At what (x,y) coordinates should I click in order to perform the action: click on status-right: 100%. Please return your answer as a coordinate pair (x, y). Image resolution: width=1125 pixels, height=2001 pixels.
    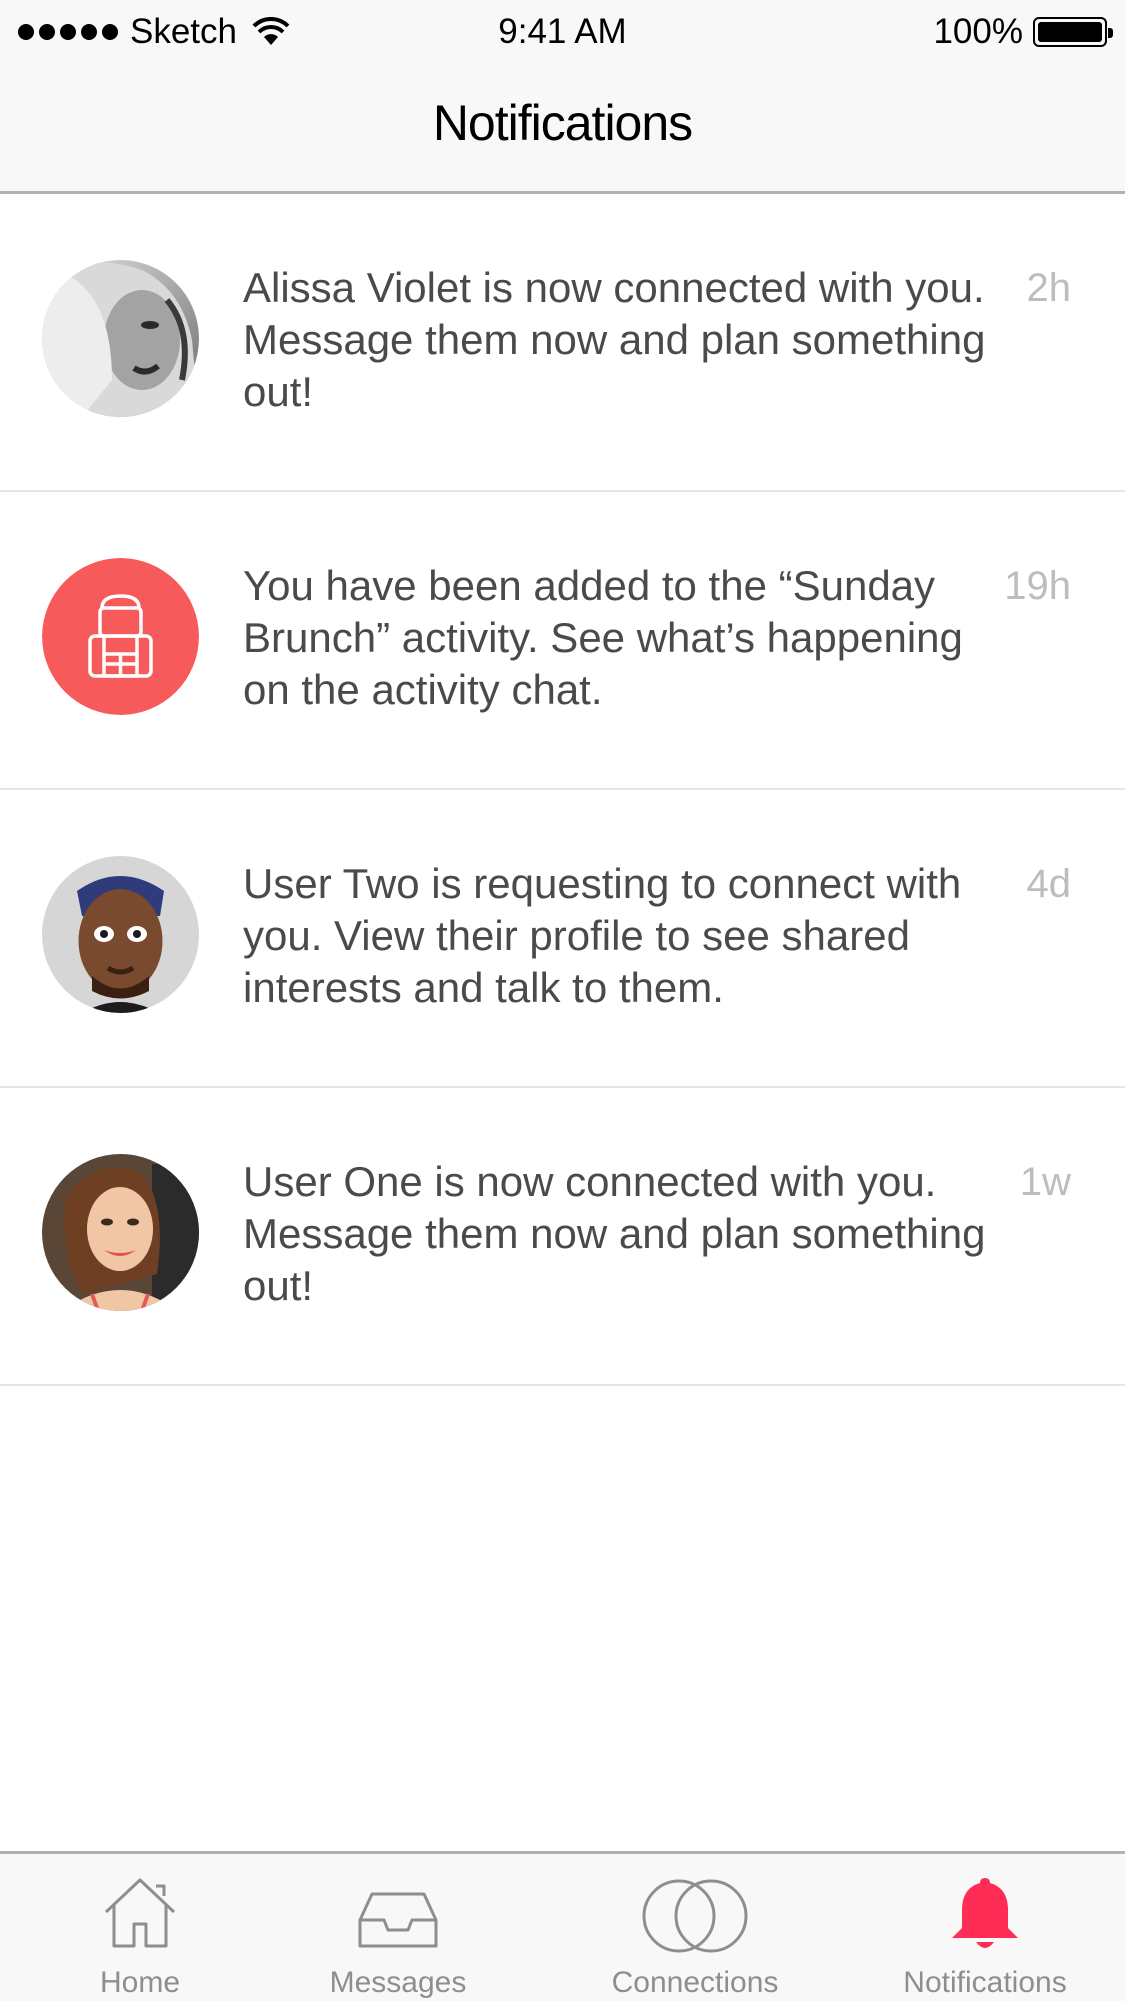
    Looking at the image, I should click on (1023, 32).